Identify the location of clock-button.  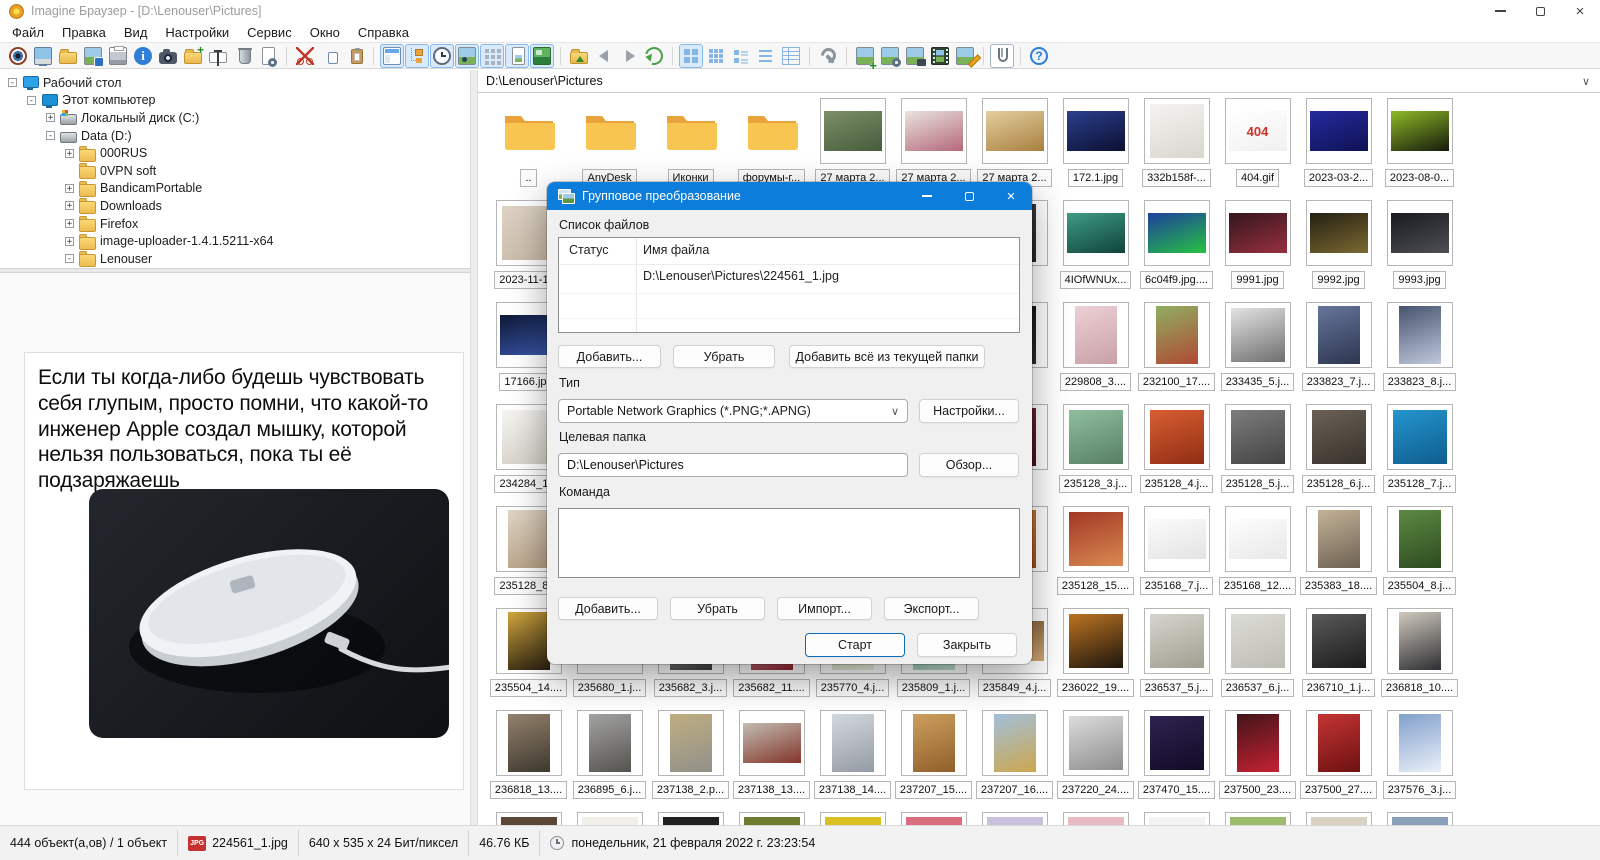
(442, 55).